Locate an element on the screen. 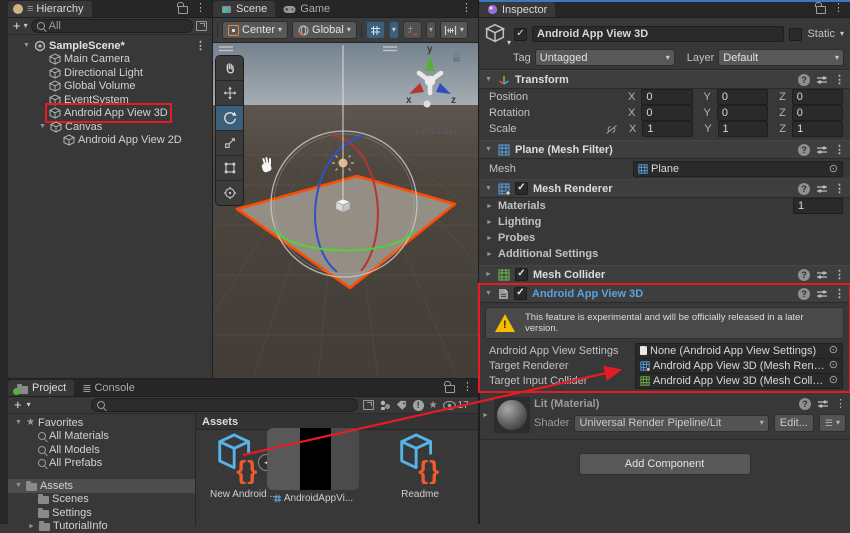 The image size is (850, 533). rotate-tool-button is located at coordinates (229, 118).